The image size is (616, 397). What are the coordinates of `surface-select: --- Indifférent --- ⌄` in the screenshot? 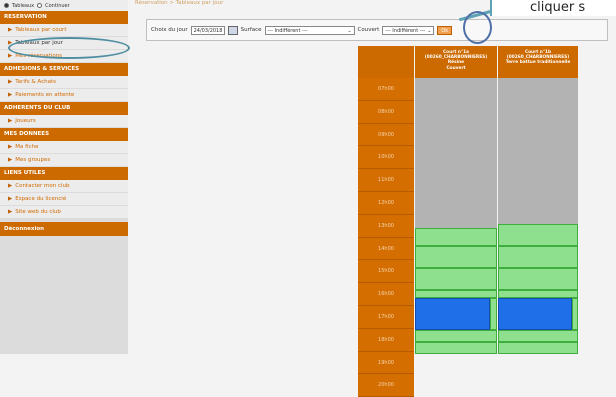 It's located at (309, 30).